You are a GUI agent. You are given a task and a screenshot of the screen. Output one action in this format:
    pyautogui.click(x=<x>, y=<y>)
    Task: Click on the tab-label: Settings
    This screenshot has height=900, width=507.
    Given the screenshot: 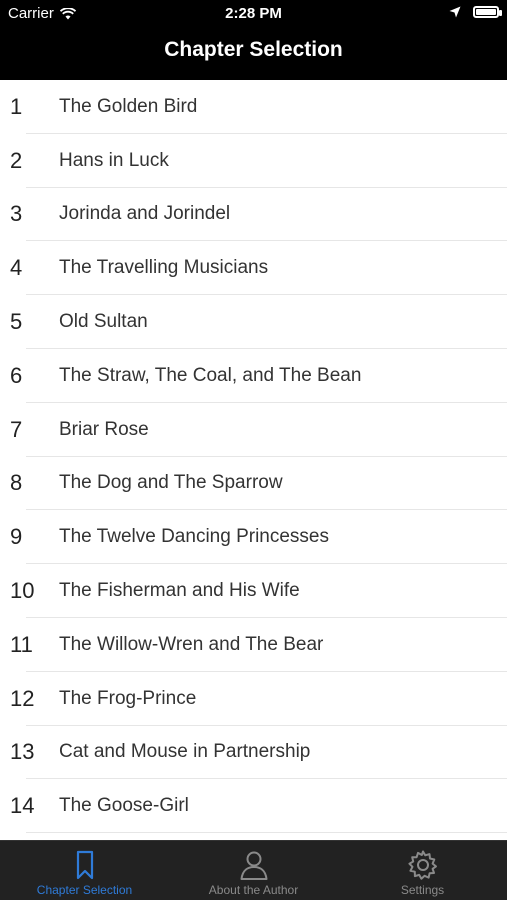 What is the action you would take?
    pyautogui.click(x=422, y=890)
    